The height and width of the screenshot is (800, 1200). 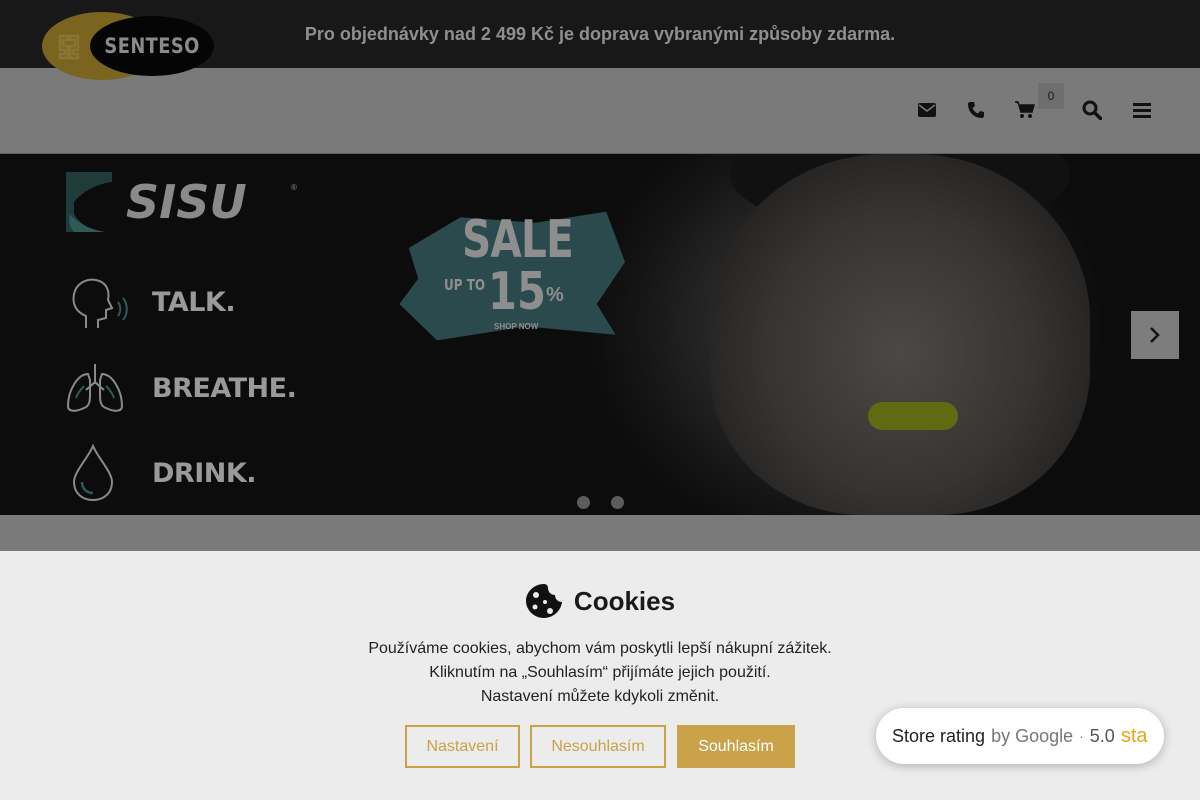 I want to click on cookie-title-row: Cookies, so click(x=600, y=601).